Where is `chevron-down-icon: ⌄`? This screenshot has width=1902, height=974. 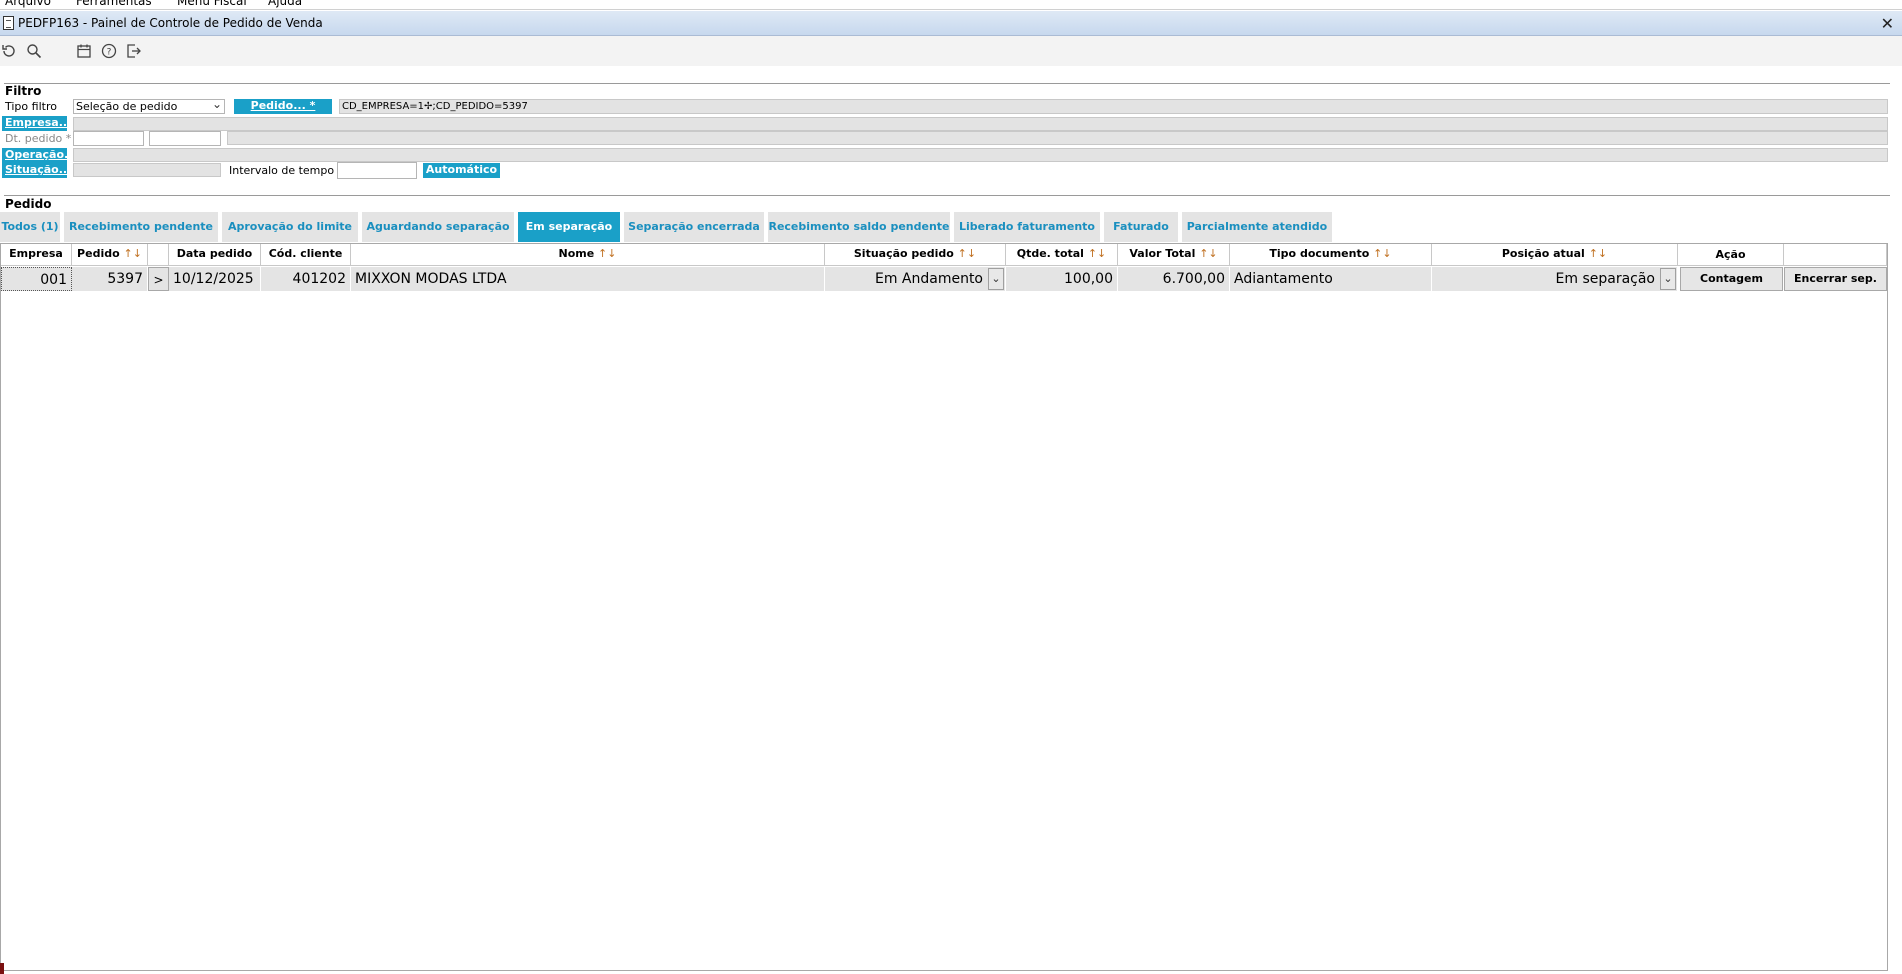
chevron-down-icon: ⌄ is located at coordinates (216, 104).